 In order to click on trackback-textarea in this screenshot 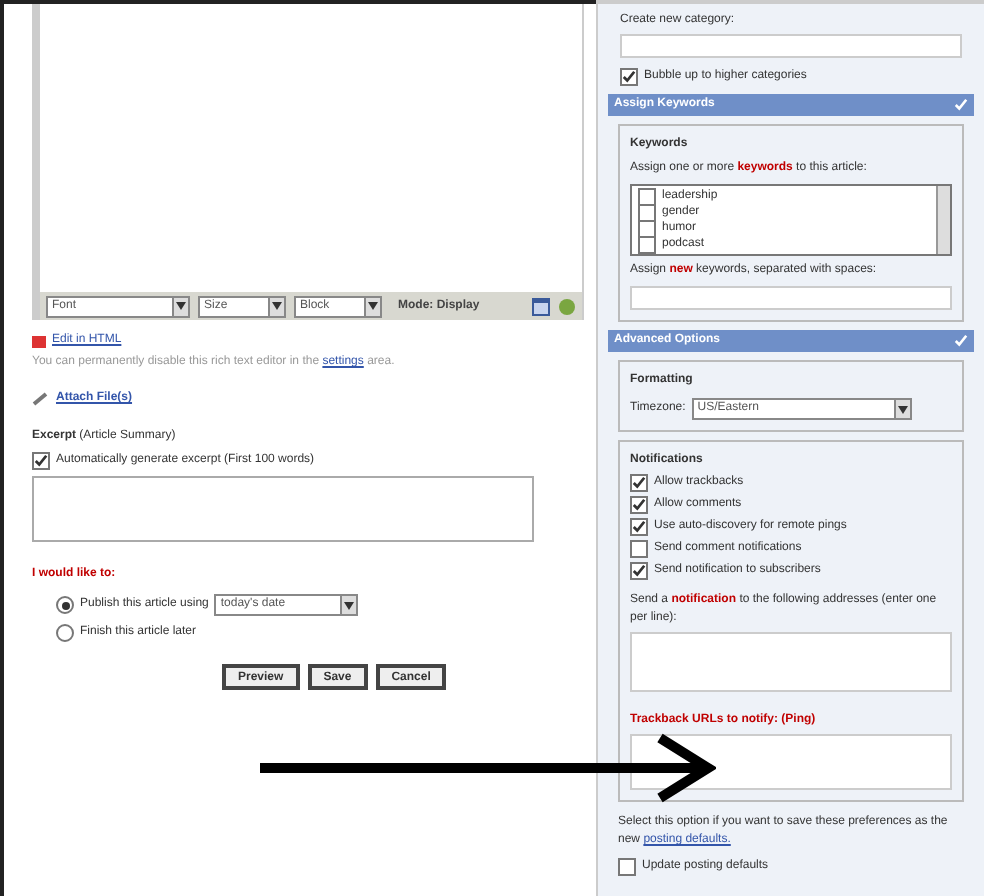, I will do `click(791, 762)`.